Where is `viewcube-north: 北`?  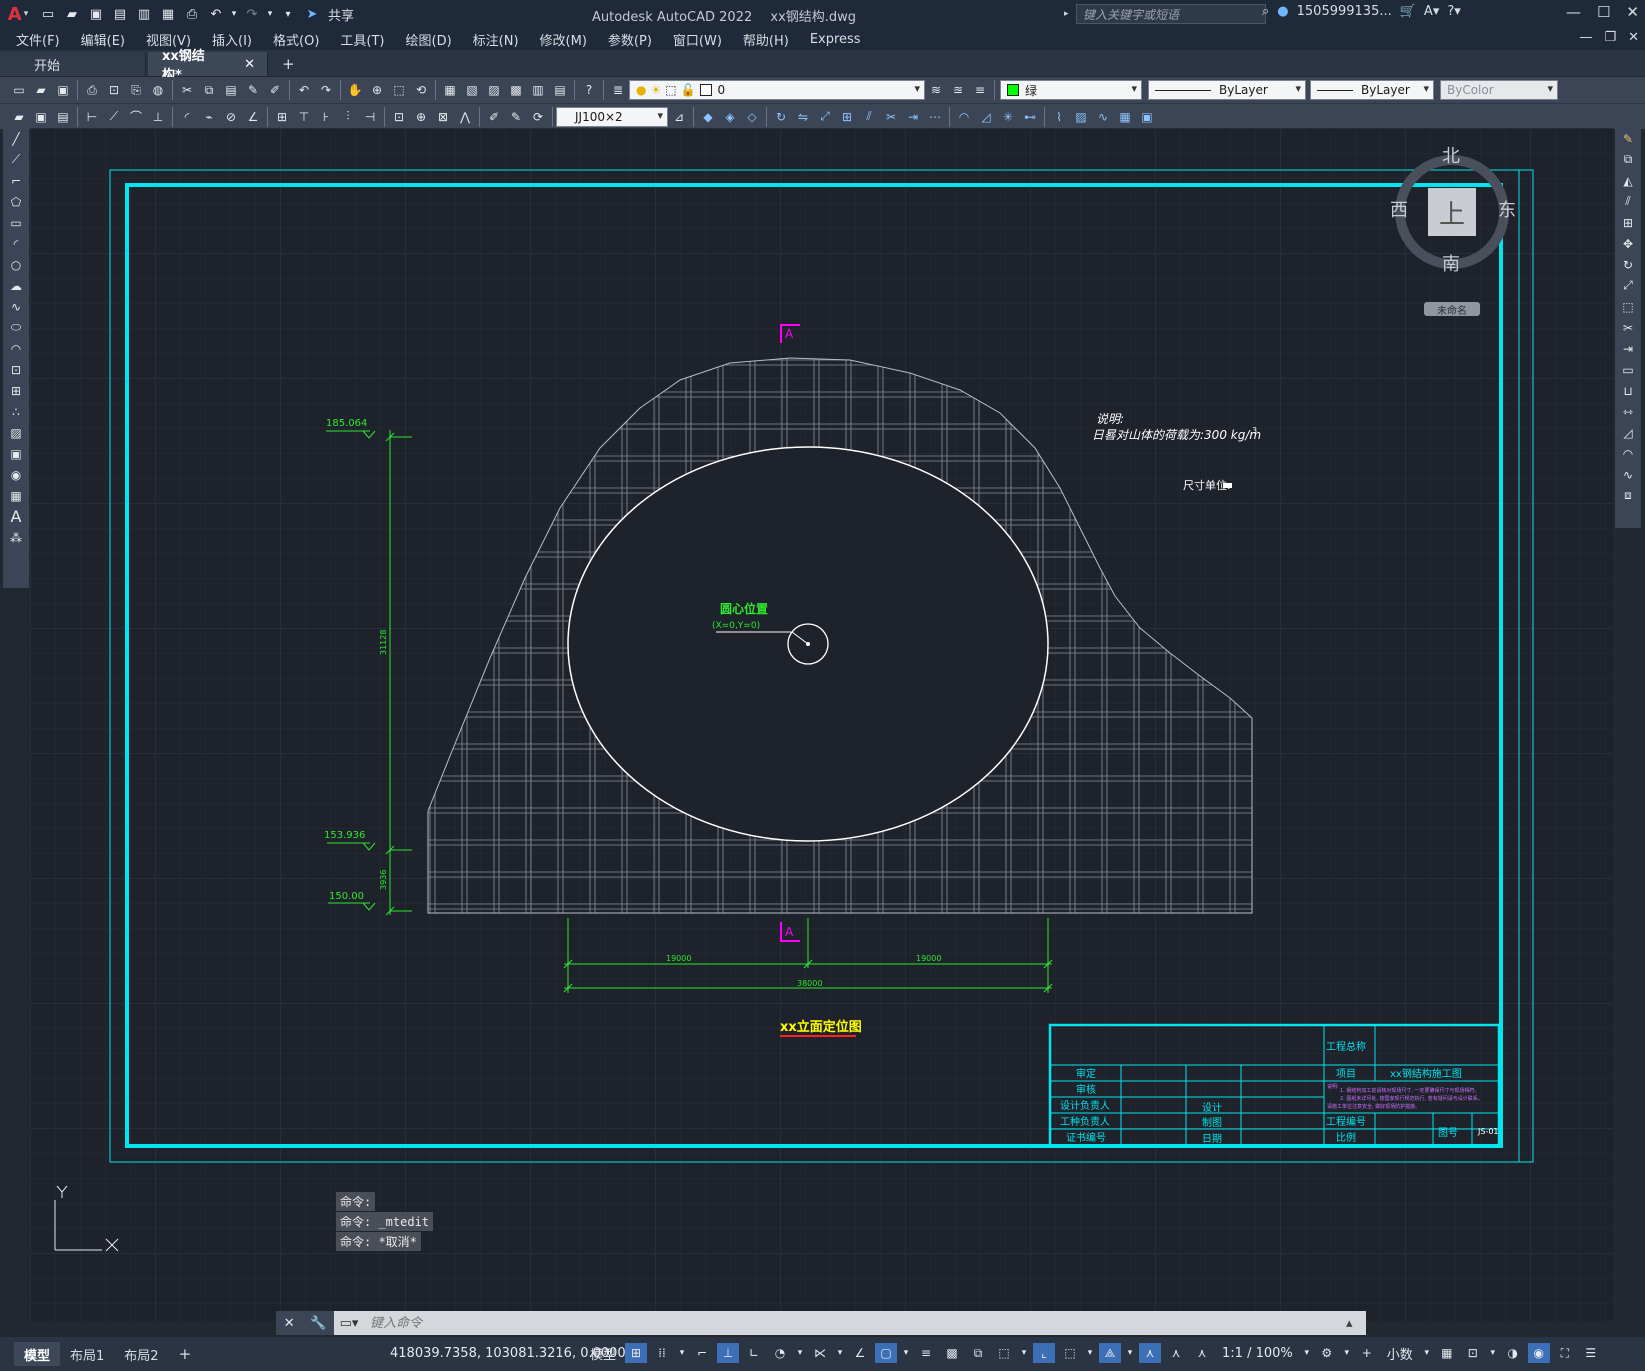
viewcube-north: 北 is located at coordinates (1451, 155).